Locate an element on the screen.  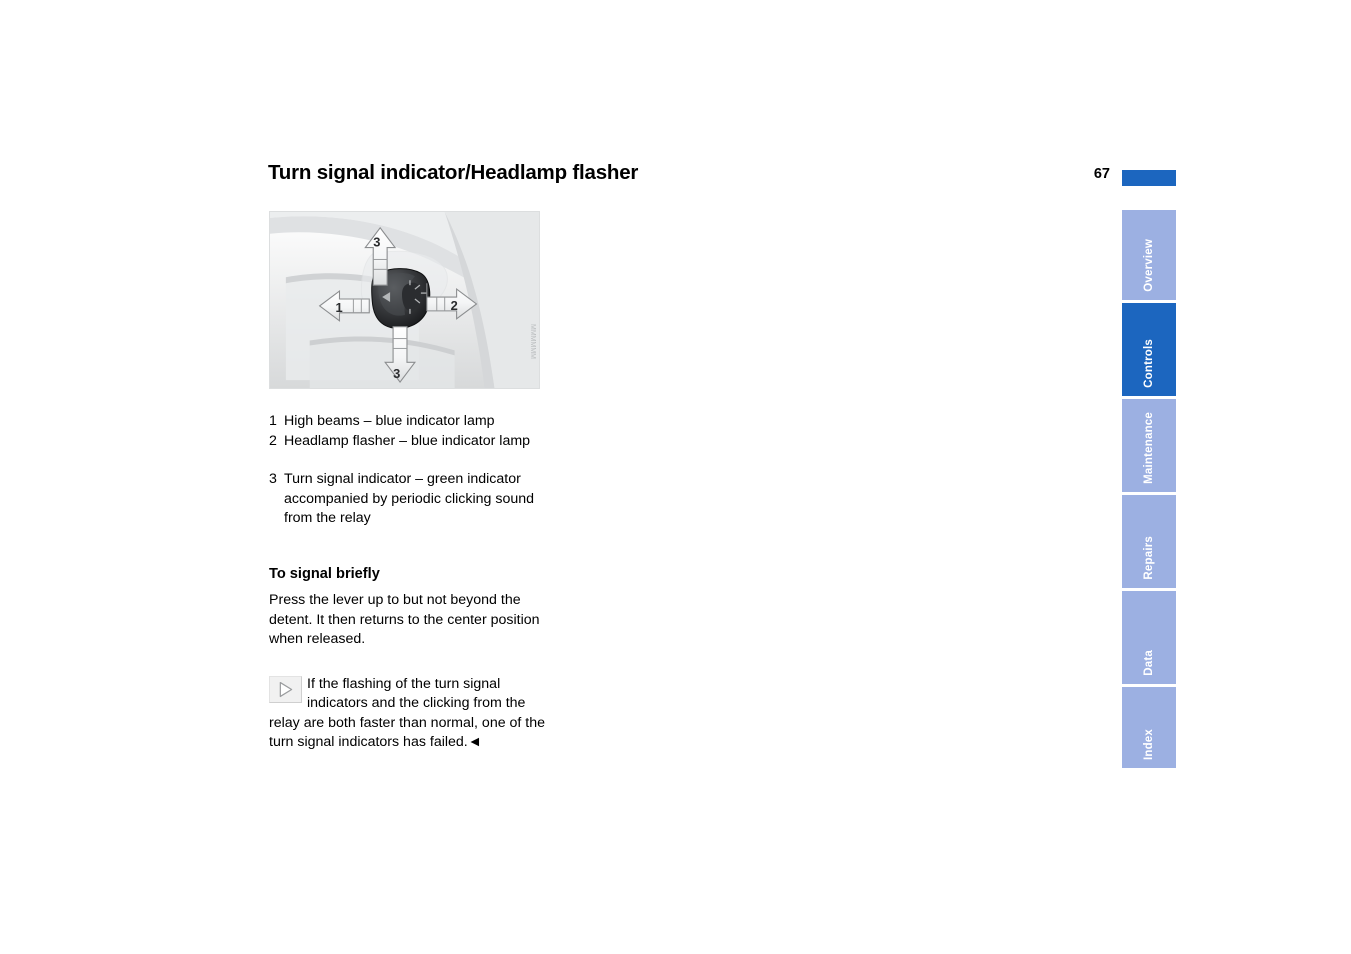
svg-text: 2 is located at coordinates (454, 305).